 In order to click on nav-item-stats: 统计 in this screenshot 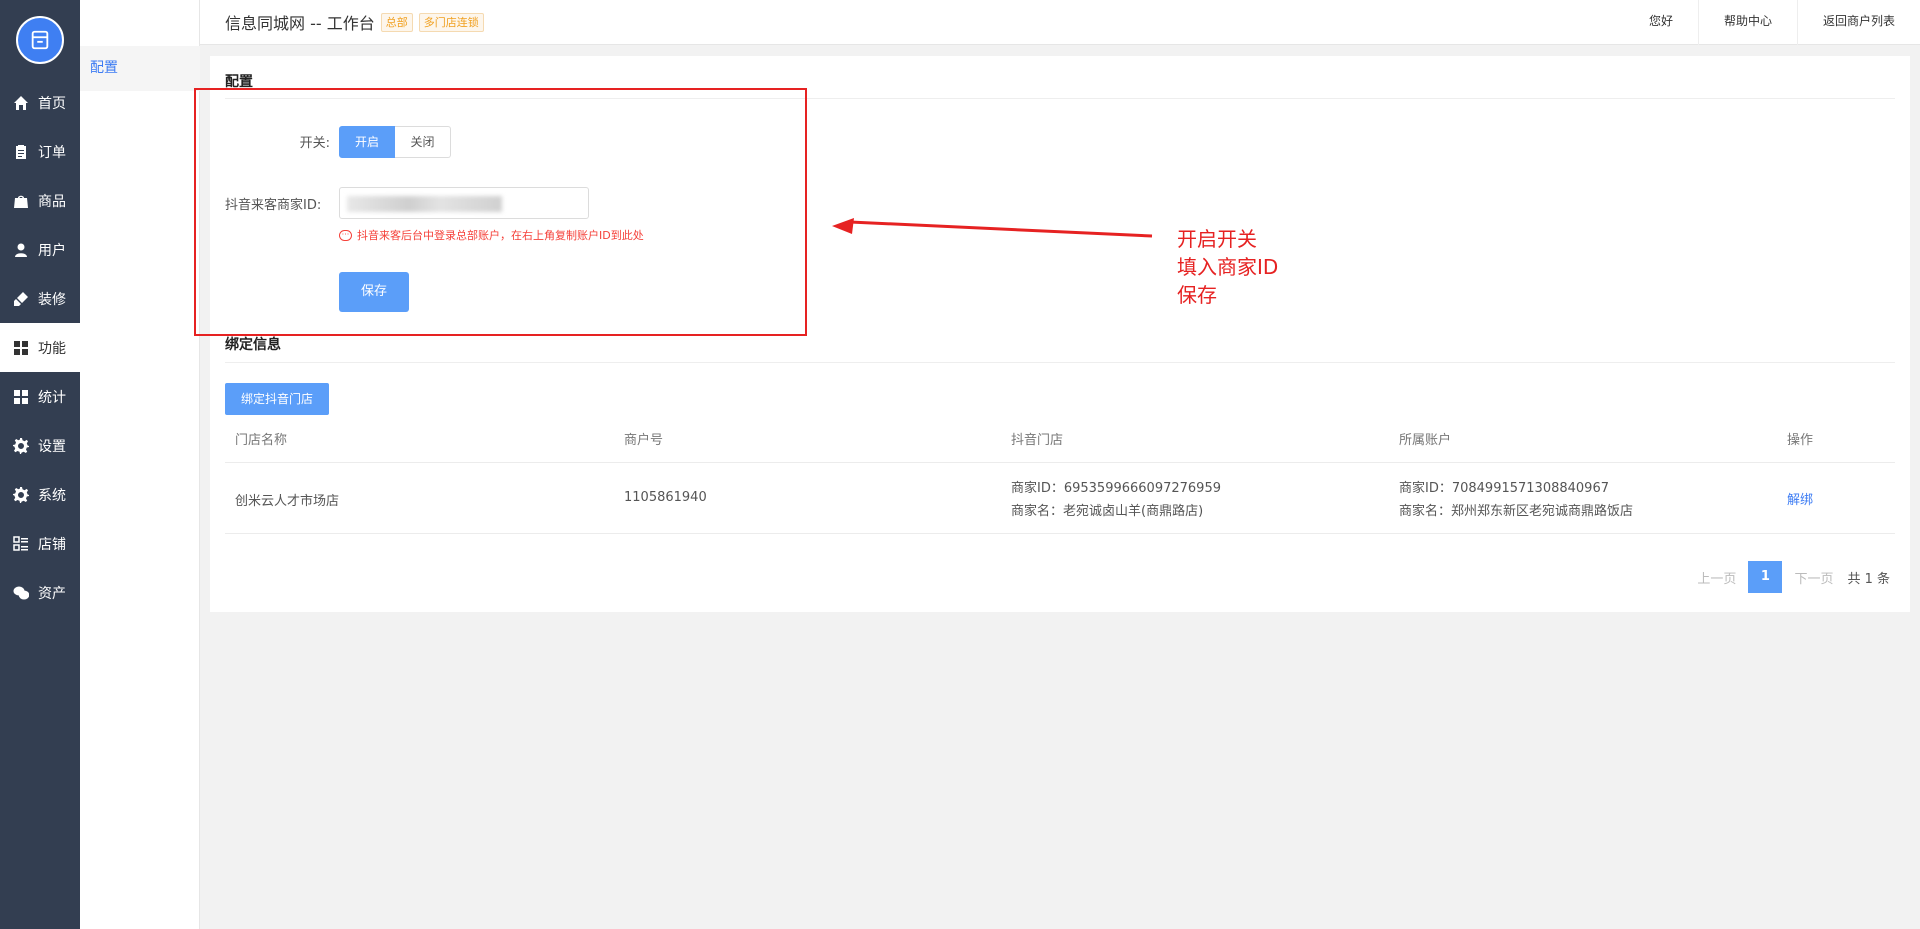, I will do `click(40, 396)`.